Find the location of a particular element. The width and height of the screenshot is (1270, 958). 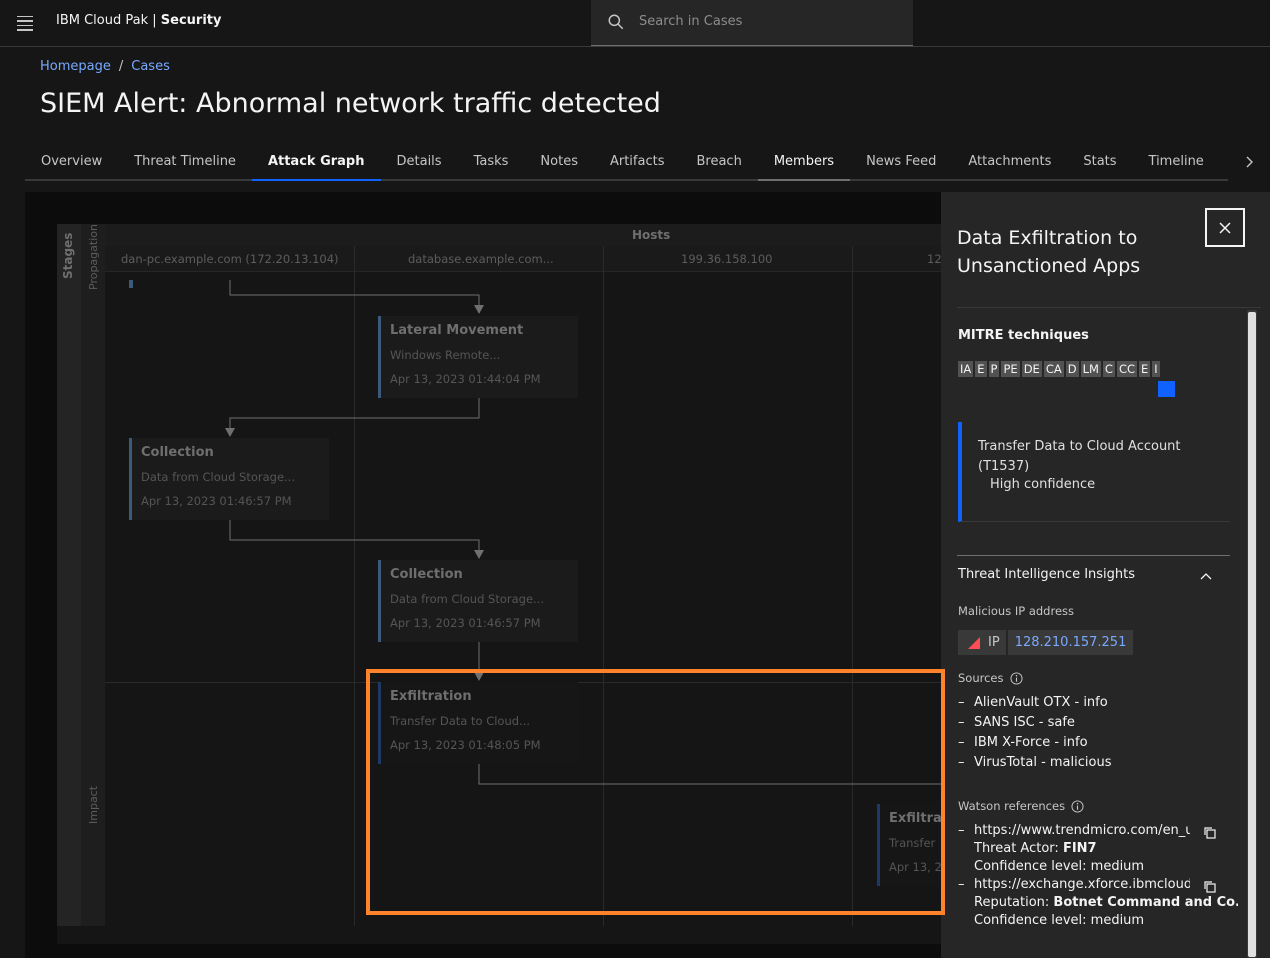

ip-tag: IP 128.210.157.251 is located at coordinates (1046, 642).